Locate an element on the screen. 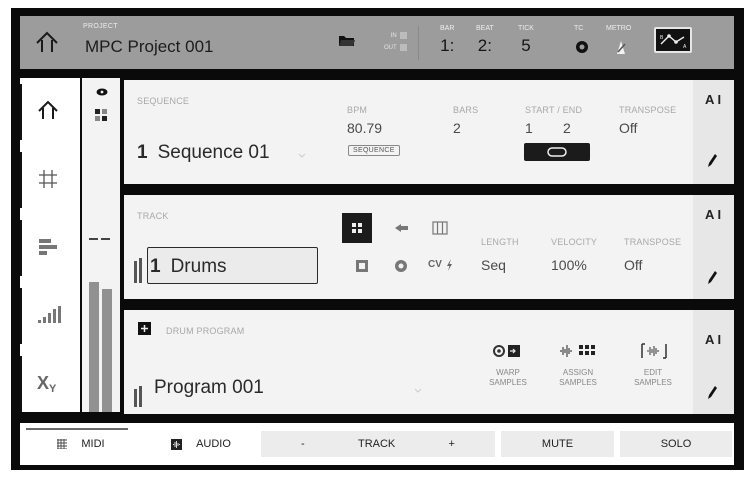  drum-grid-icon is located at coordinates (357, 228).